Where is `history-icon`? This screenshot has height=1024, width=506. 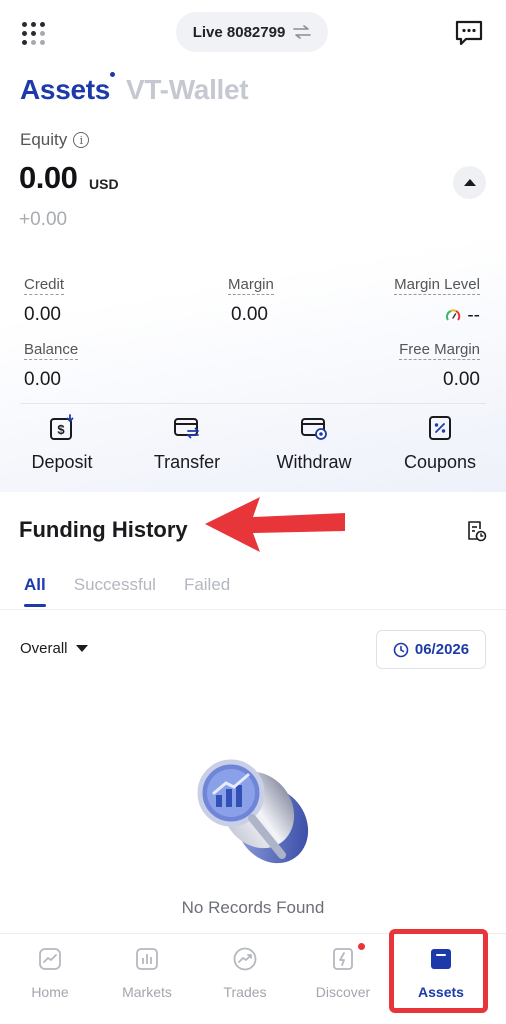
history-icon is located at coordinates (476, 531).